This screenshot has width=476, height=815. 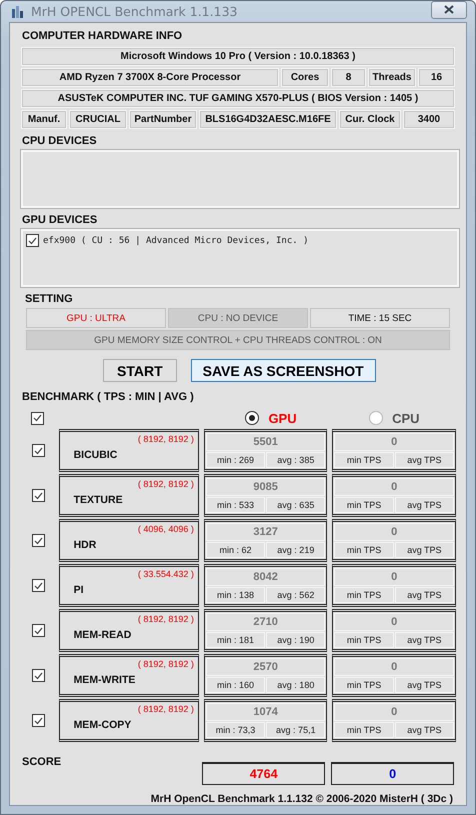 I want to click on test-name: MEM-READ, so click(x=102, y=634).